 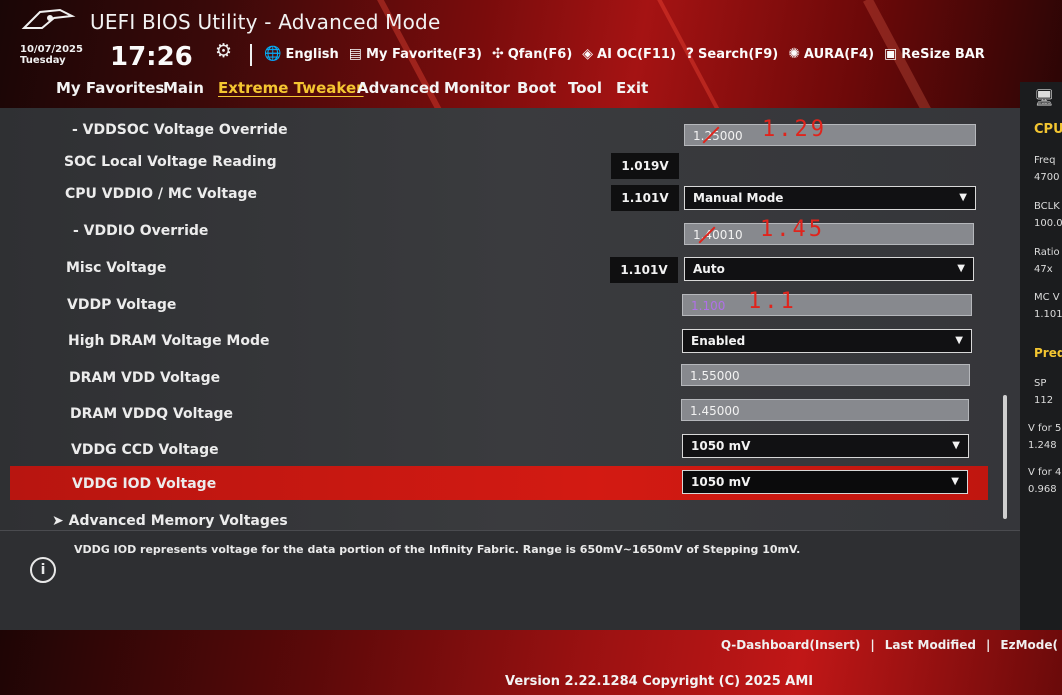 I want to click on handwritten-note: 1.45, so click(x=792, y=229).